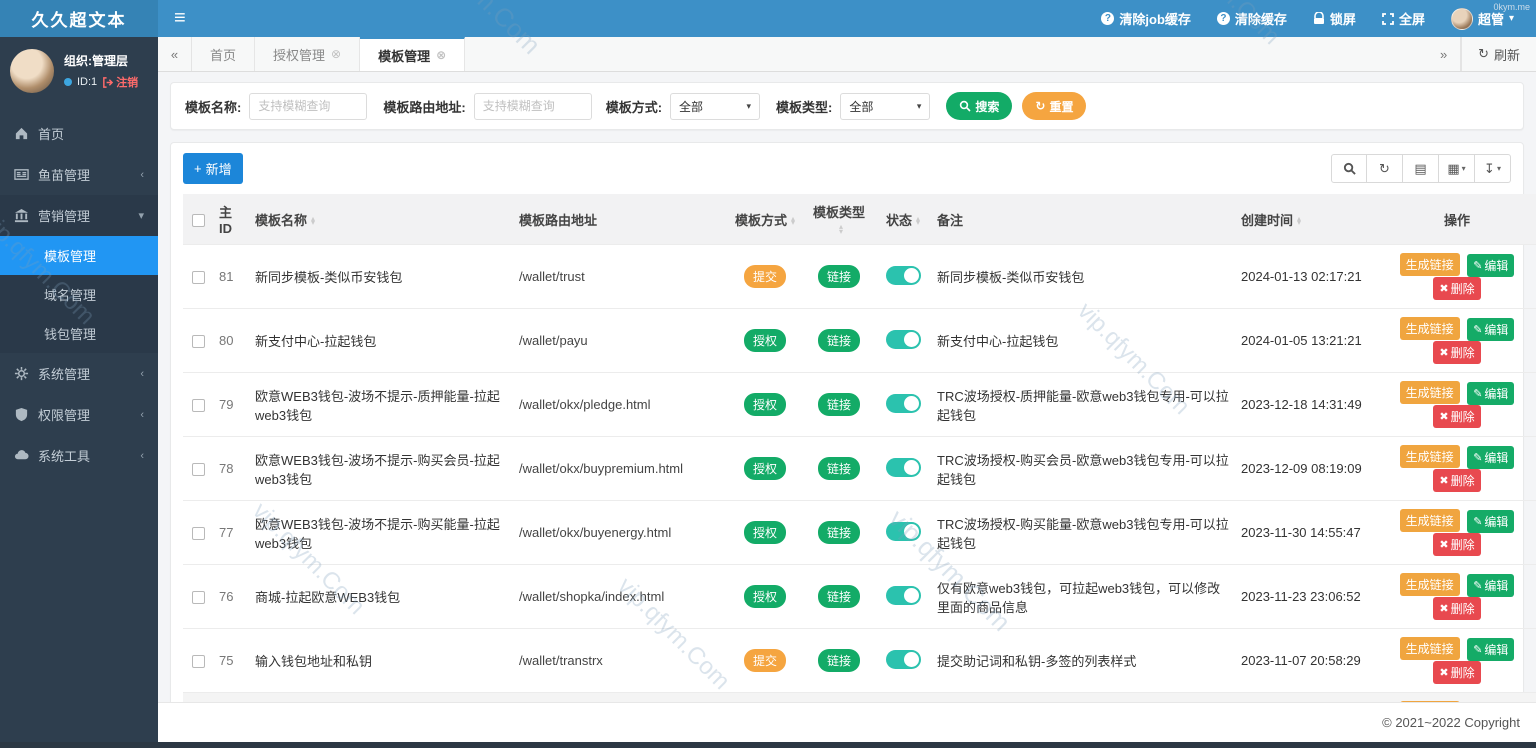  I want to click on sidebar-toggle-icon: ≡, so click(180, 18).